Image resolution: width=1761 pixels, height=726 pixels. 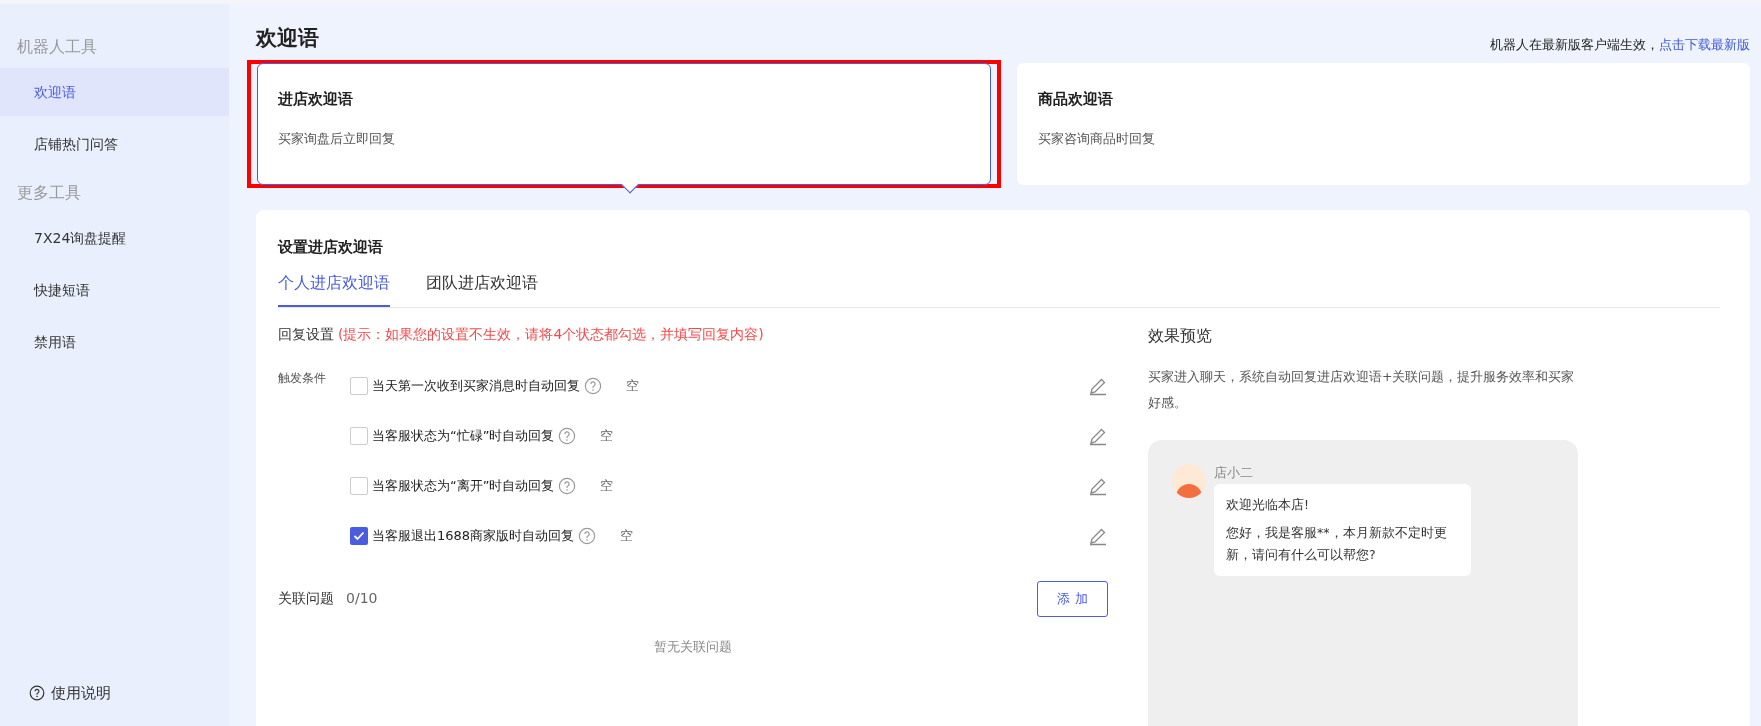 What do you see at coordinates (482, 288) in the screenshot?
I see `tab: 团队进店欢迎语` at bounding box center [482, 288].